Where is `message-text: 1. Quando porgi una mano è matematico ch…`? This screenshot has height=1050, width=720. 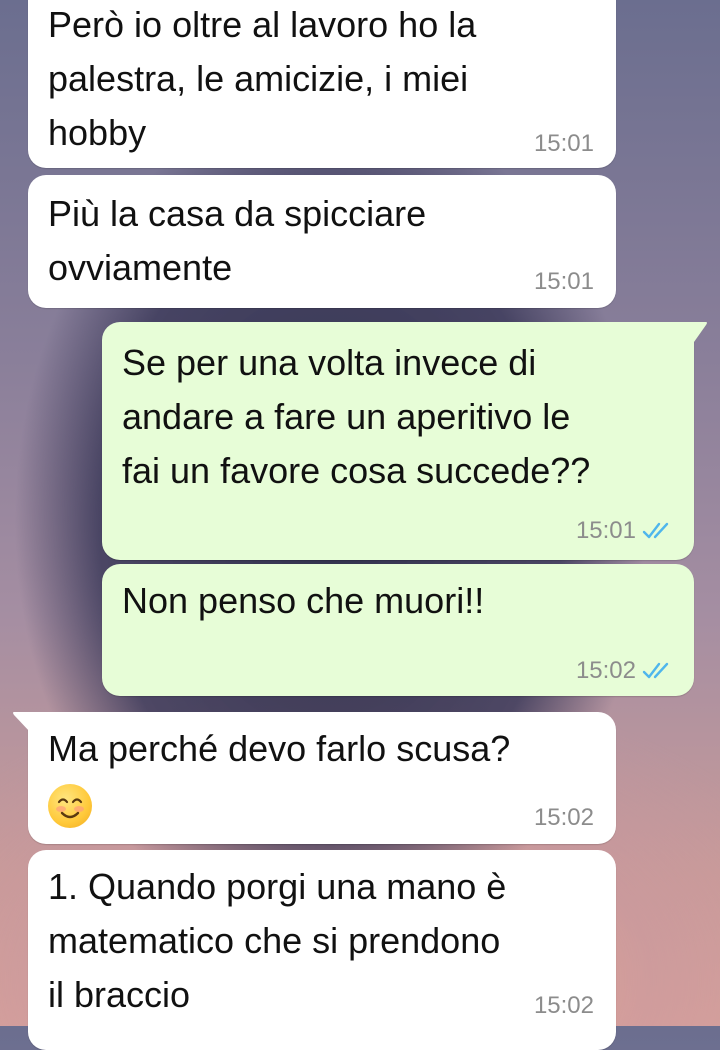 message-text: 1. Quando porgi una mano è matematico ch… is located at coordinates (277, 940).